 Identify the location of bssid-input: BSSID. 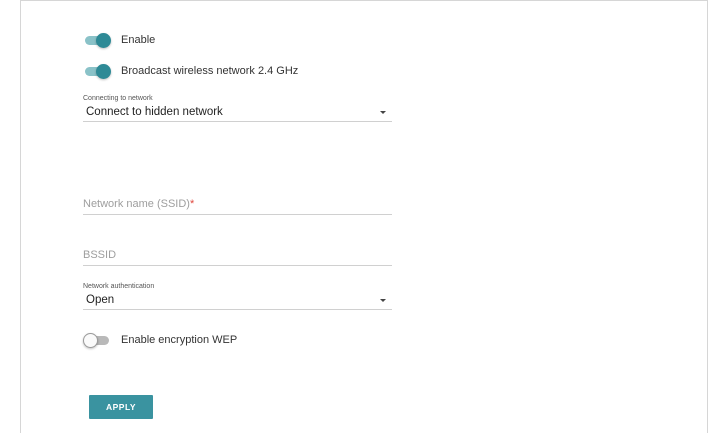
(237, 255).